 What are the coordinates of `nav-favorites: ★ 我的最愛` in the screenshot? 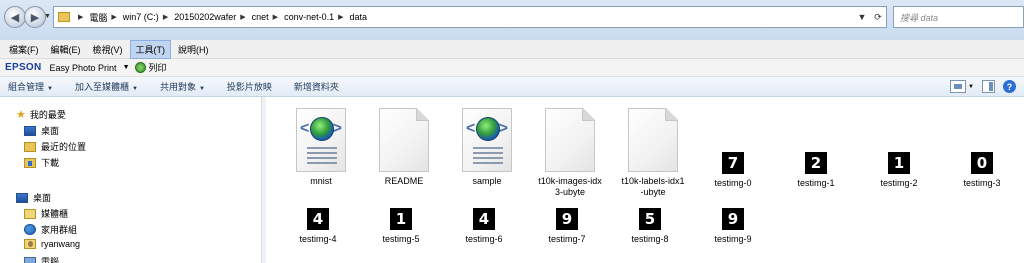 It's located at (41, 114).